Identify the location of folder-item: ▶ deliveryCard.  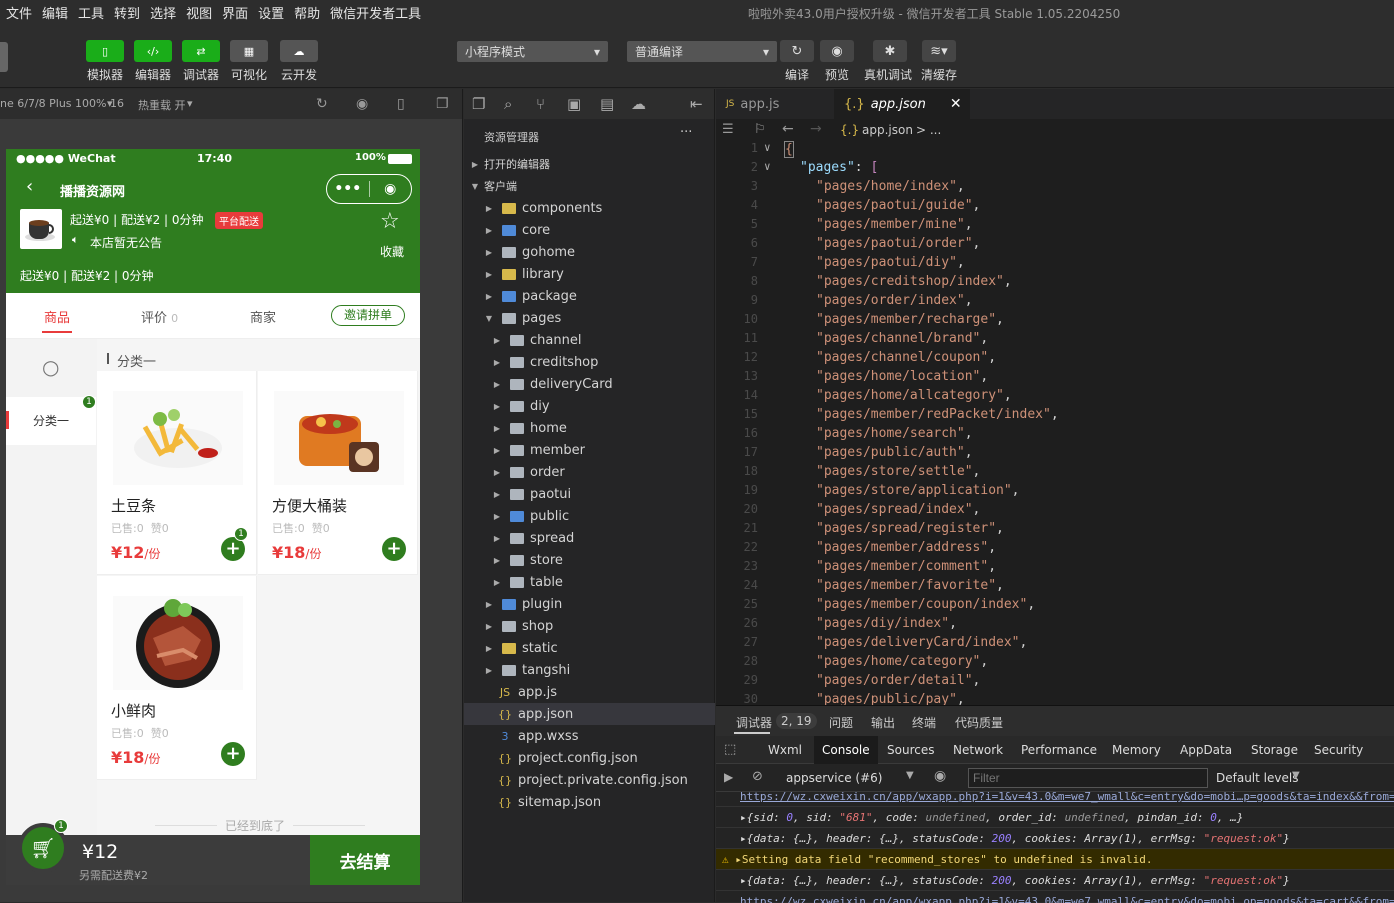
(589, 384).